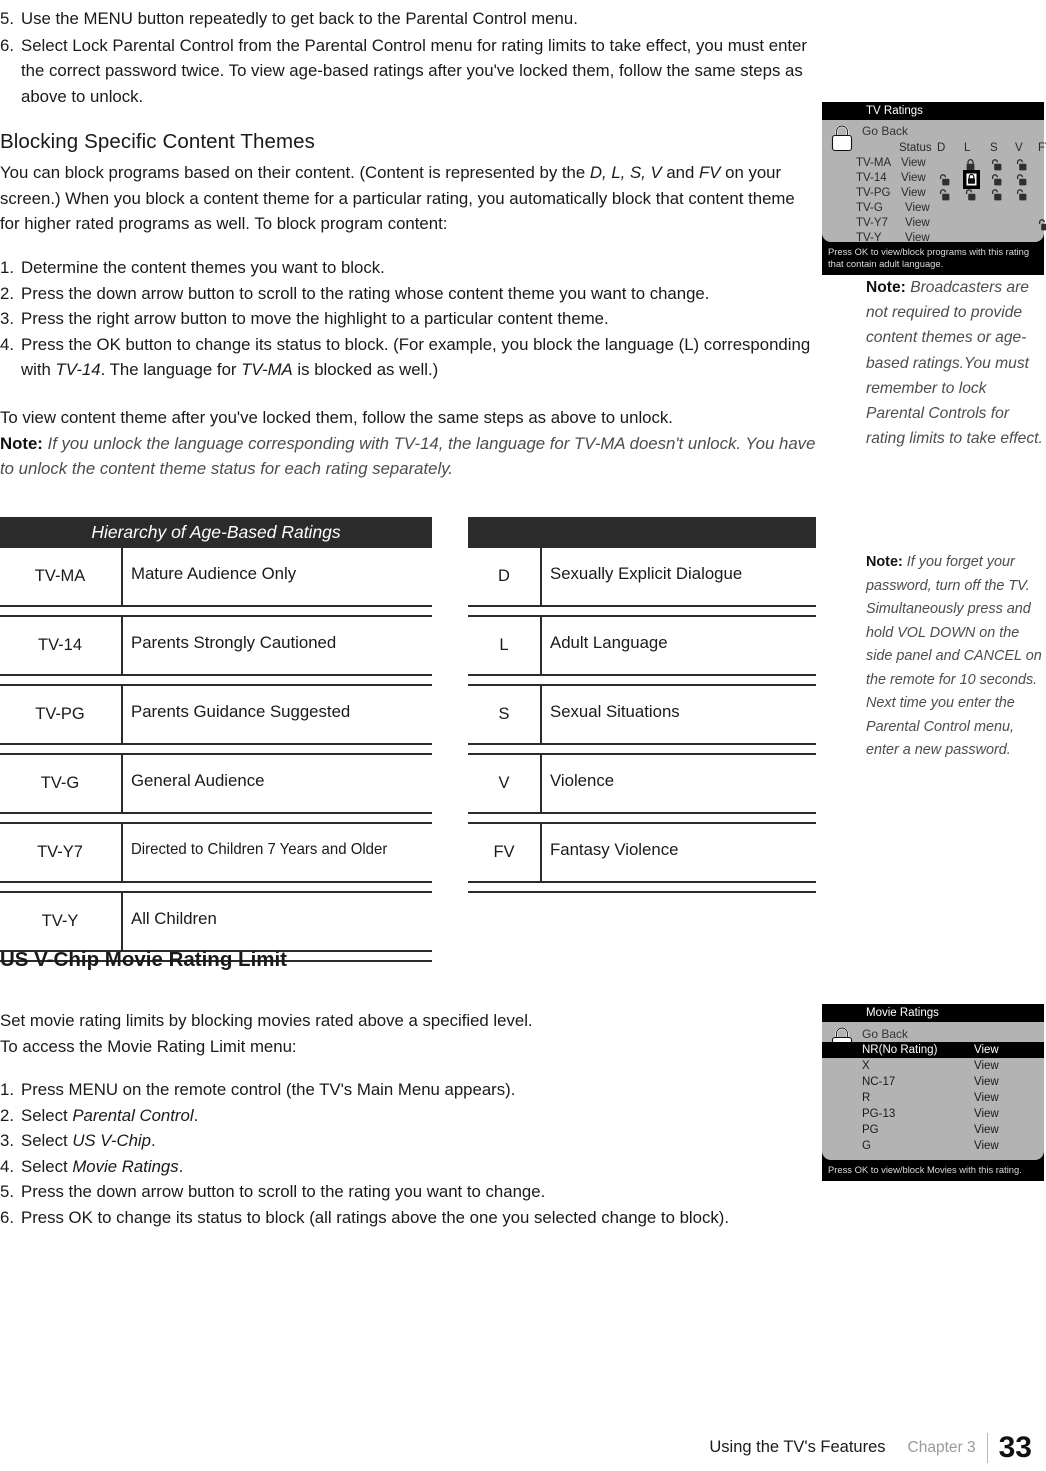 This screenshot has height=1471, width=1046. Describe the element at coordinates (933, 1066) in the screenshot. I see `list-item: X View` at that location.